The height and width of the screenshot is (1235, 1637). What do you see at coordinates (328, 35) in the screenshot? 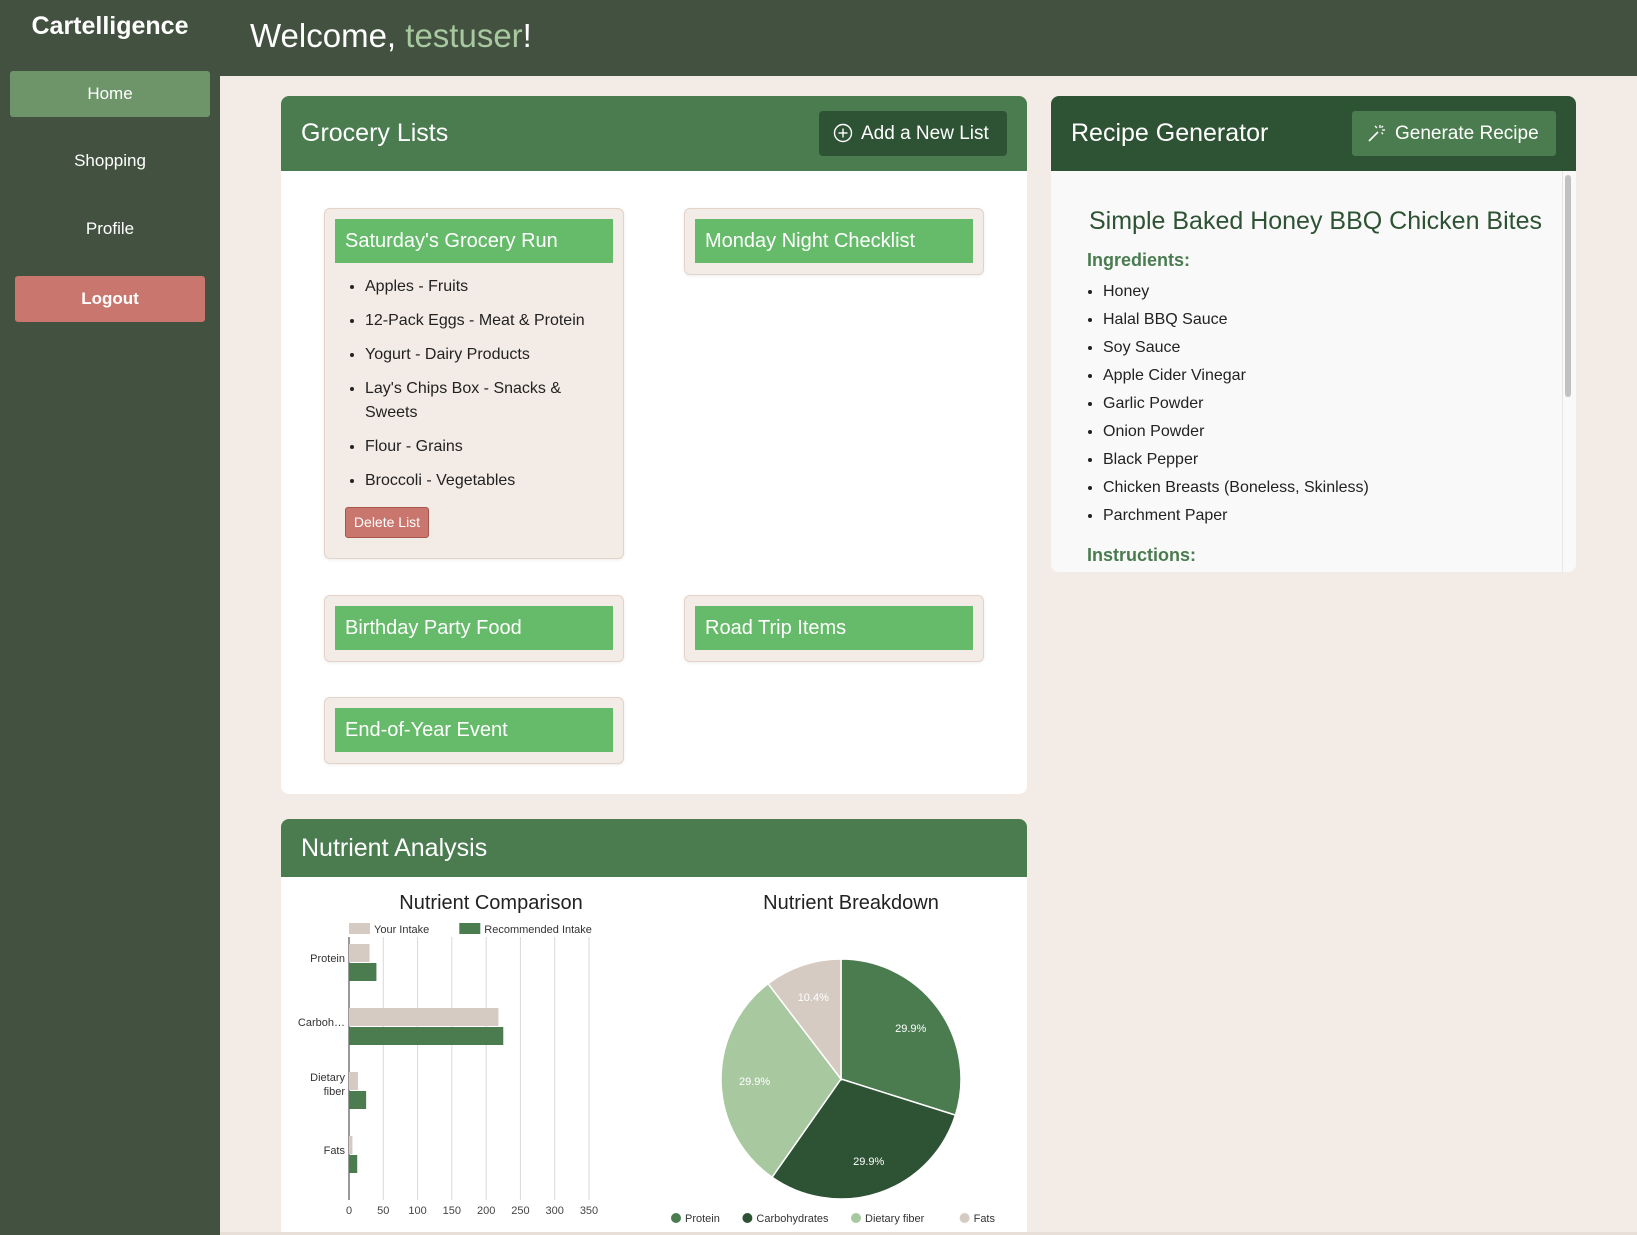
I see `welcome-prefix: Welcome,` at bounding box center [328, 35].